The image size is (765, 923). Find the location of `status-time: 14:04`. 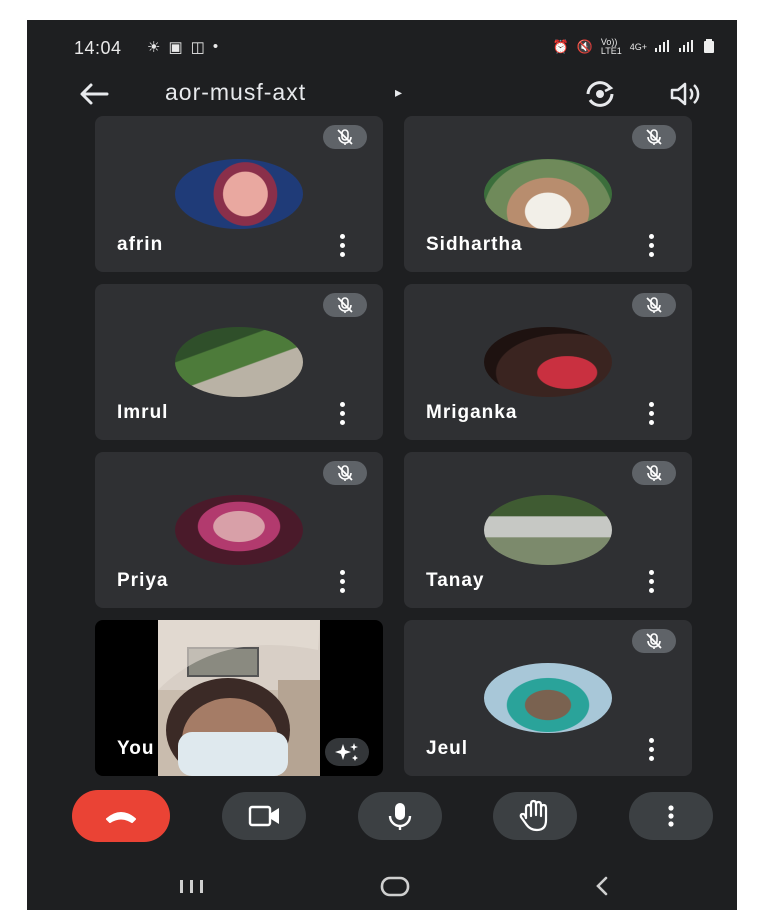

status-time: 14:04 is located at coordinates (98, 48).